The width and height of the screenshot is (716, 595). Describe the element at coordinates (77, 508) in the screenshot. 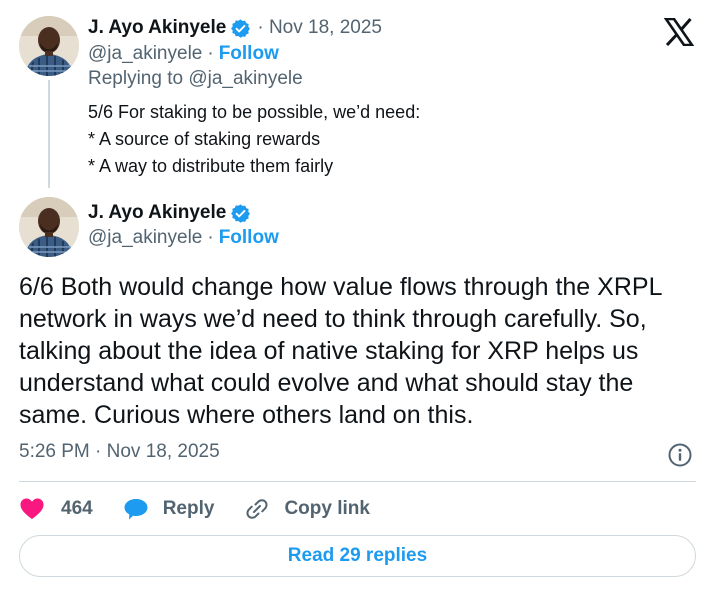

I see `like-count: 464` at that location.